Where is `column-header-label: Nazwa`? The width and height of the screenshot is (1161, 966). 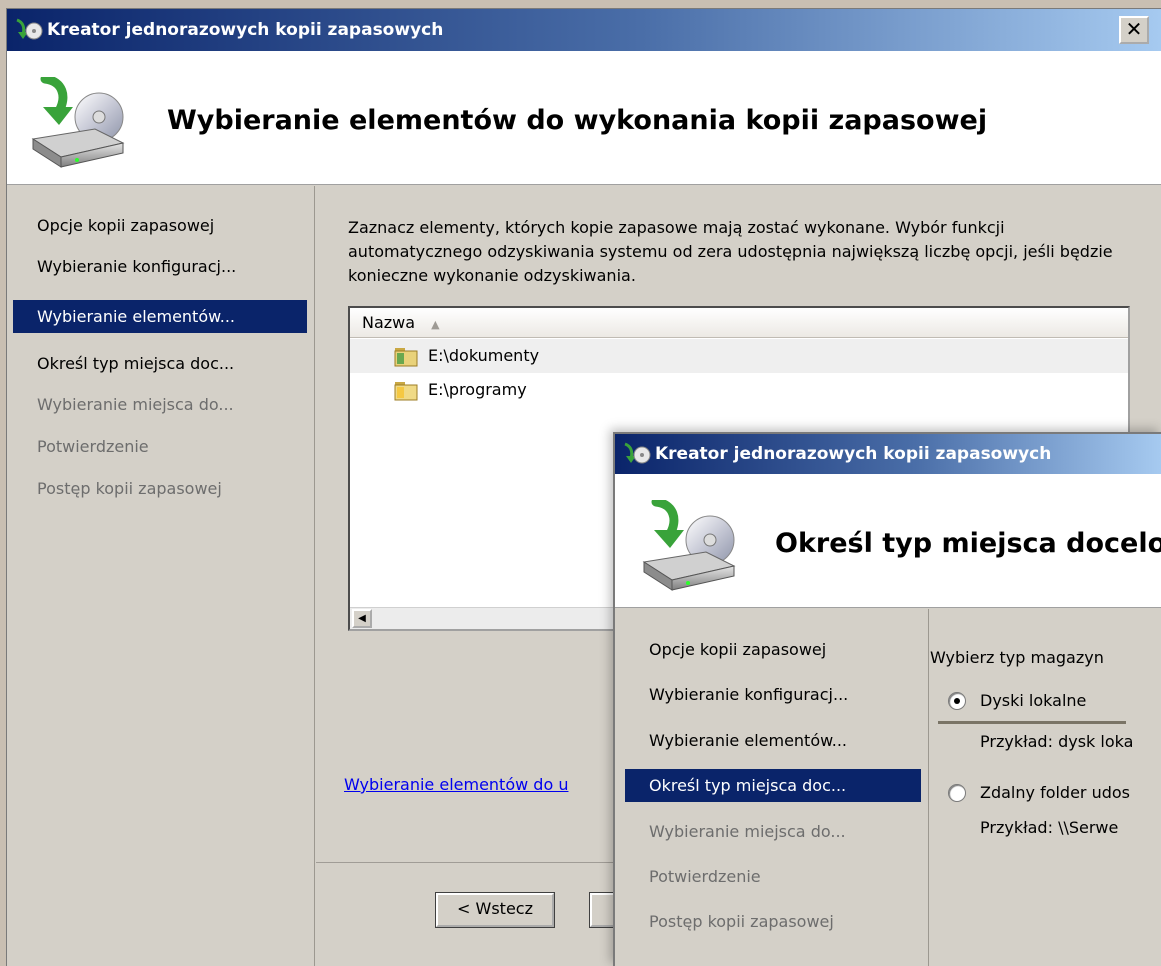 column-header-label: Nazwa is located at coordinates (389, 322).